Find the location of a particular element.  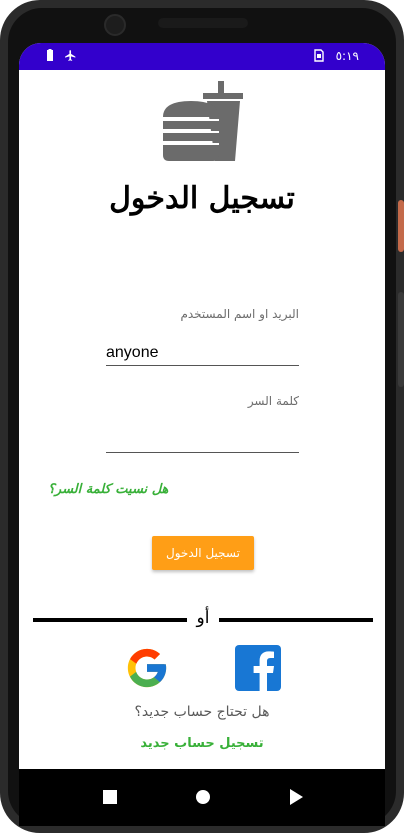

clock: ٥:١٩ is located at coordinates (347, 56).